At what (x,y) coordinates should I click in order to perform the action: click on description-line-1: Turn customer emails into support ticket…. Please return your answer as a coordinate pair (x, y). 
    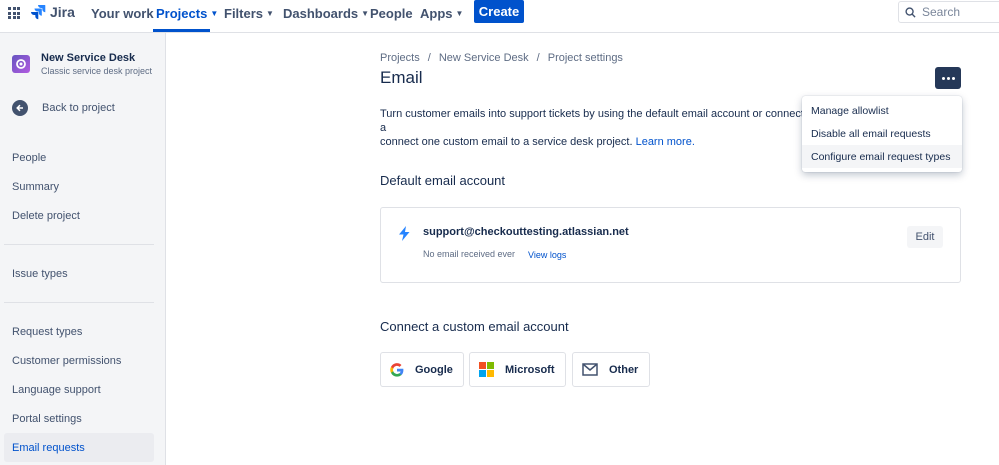
    Looking at the image, I should click on (592, 121).